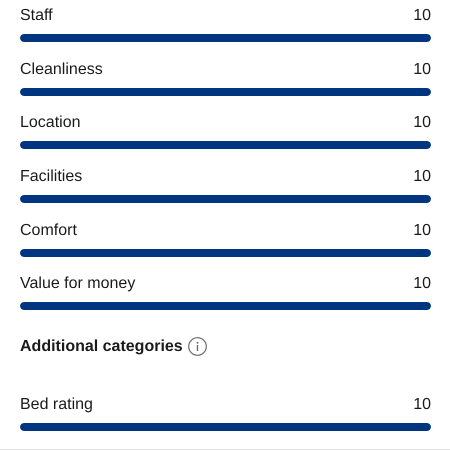 This screenshot has height=450, width=450. What do you see at coordinates (36, 16) in the screenshot?
I see `rating-label: Staff` at bounding box center [36, 16].